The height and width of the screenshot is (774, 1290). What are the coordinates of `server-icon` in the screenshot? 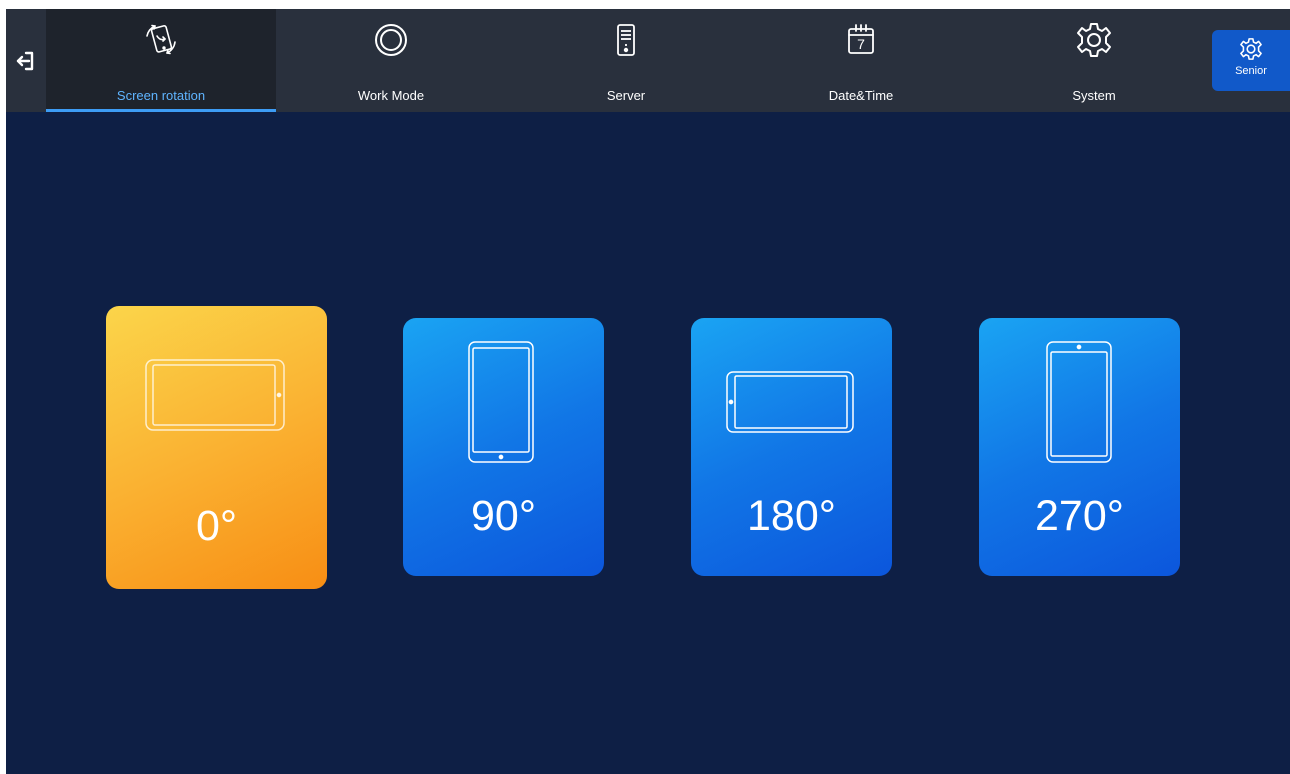 It's located at (626, 40).